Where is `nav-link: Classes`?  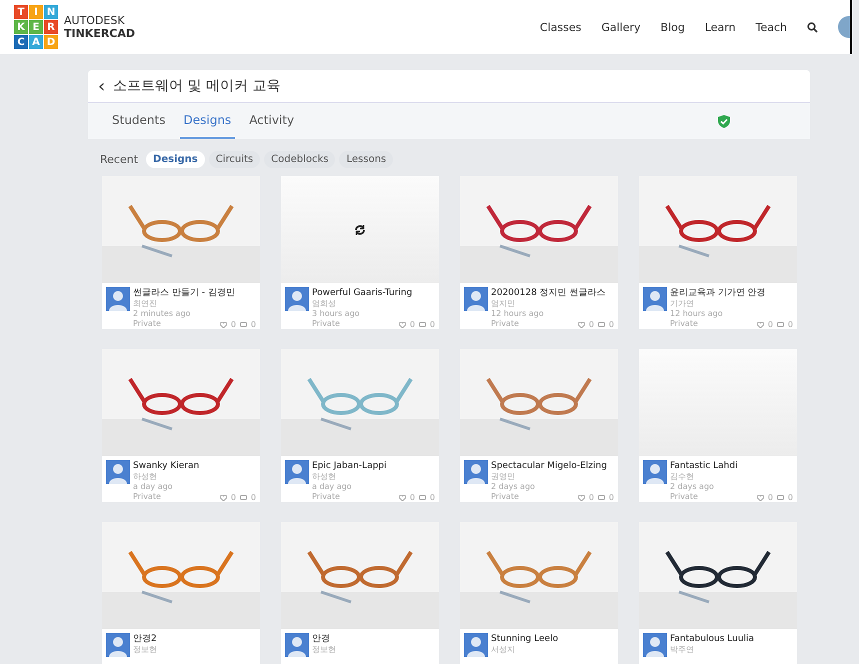 nav-link: Classes is located at coordinates (561, 27).